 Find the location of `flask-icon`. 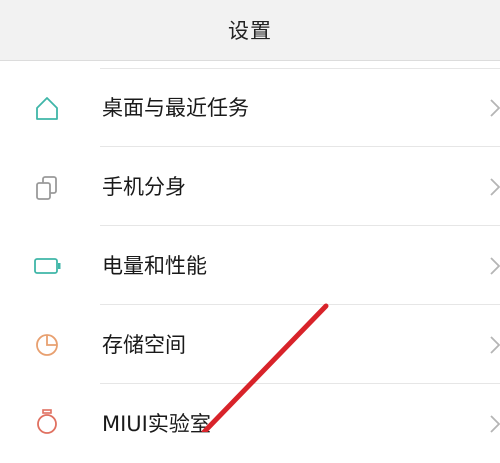

flask-icon is located at coordinates (47, 422).